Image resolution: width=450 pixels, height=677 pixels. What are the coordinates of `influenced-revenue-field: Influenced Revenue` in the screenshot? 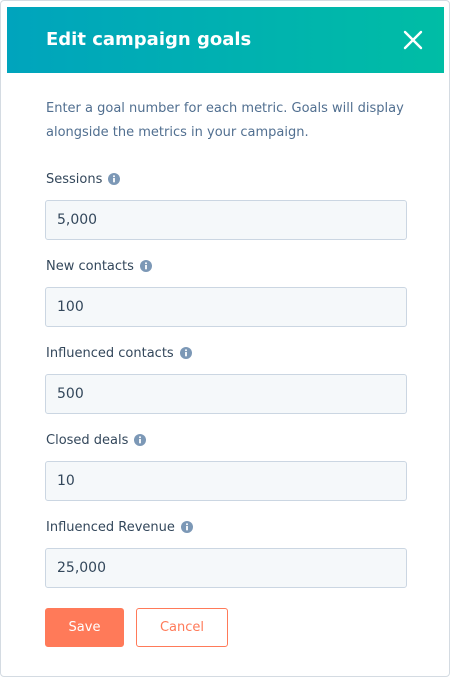 It's located at (226, 553).